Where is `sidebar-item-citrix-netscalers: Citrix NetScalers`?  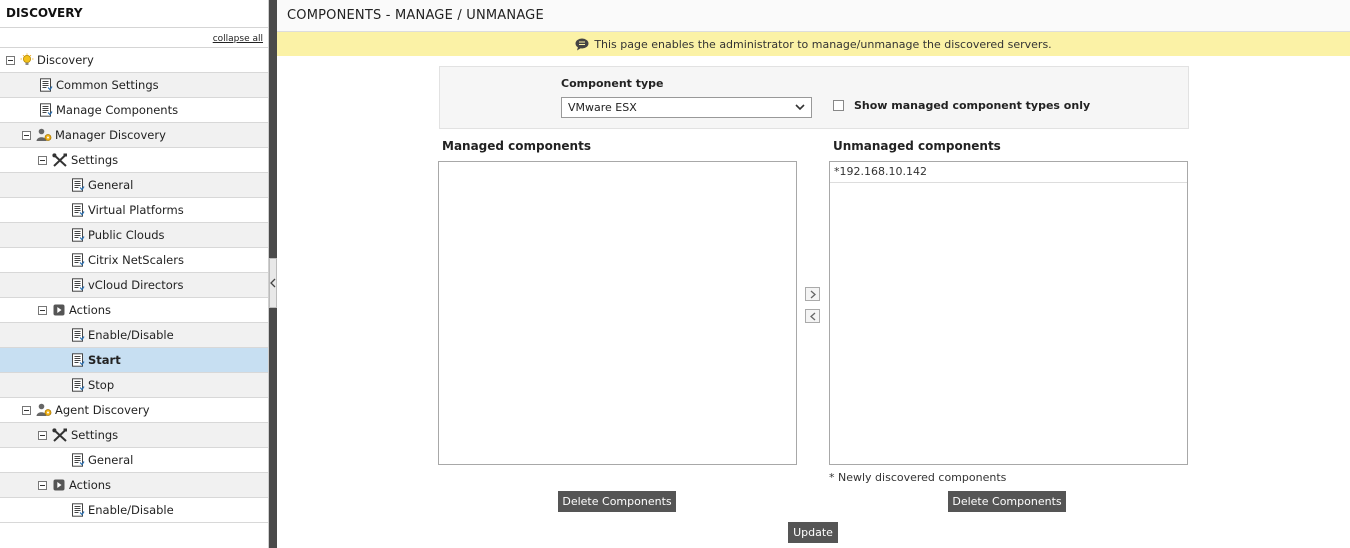
sidebar-item-citrix-netscalers: Citrix NetScalers is located at coordinates (134, 260).